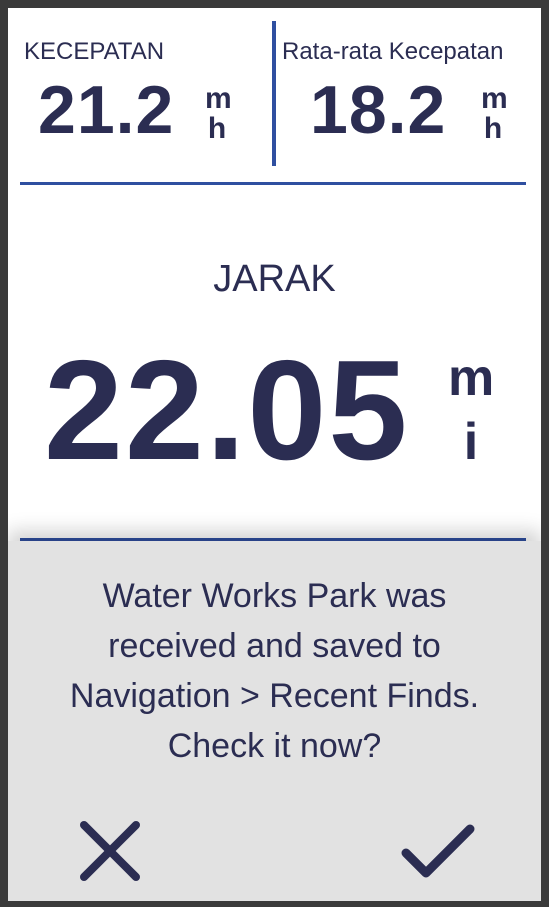  What do you see at coordinates (493, 128) in the screenshot?
I see `avg-speed-unit-bottom: h` at bounding box center [493, 128].